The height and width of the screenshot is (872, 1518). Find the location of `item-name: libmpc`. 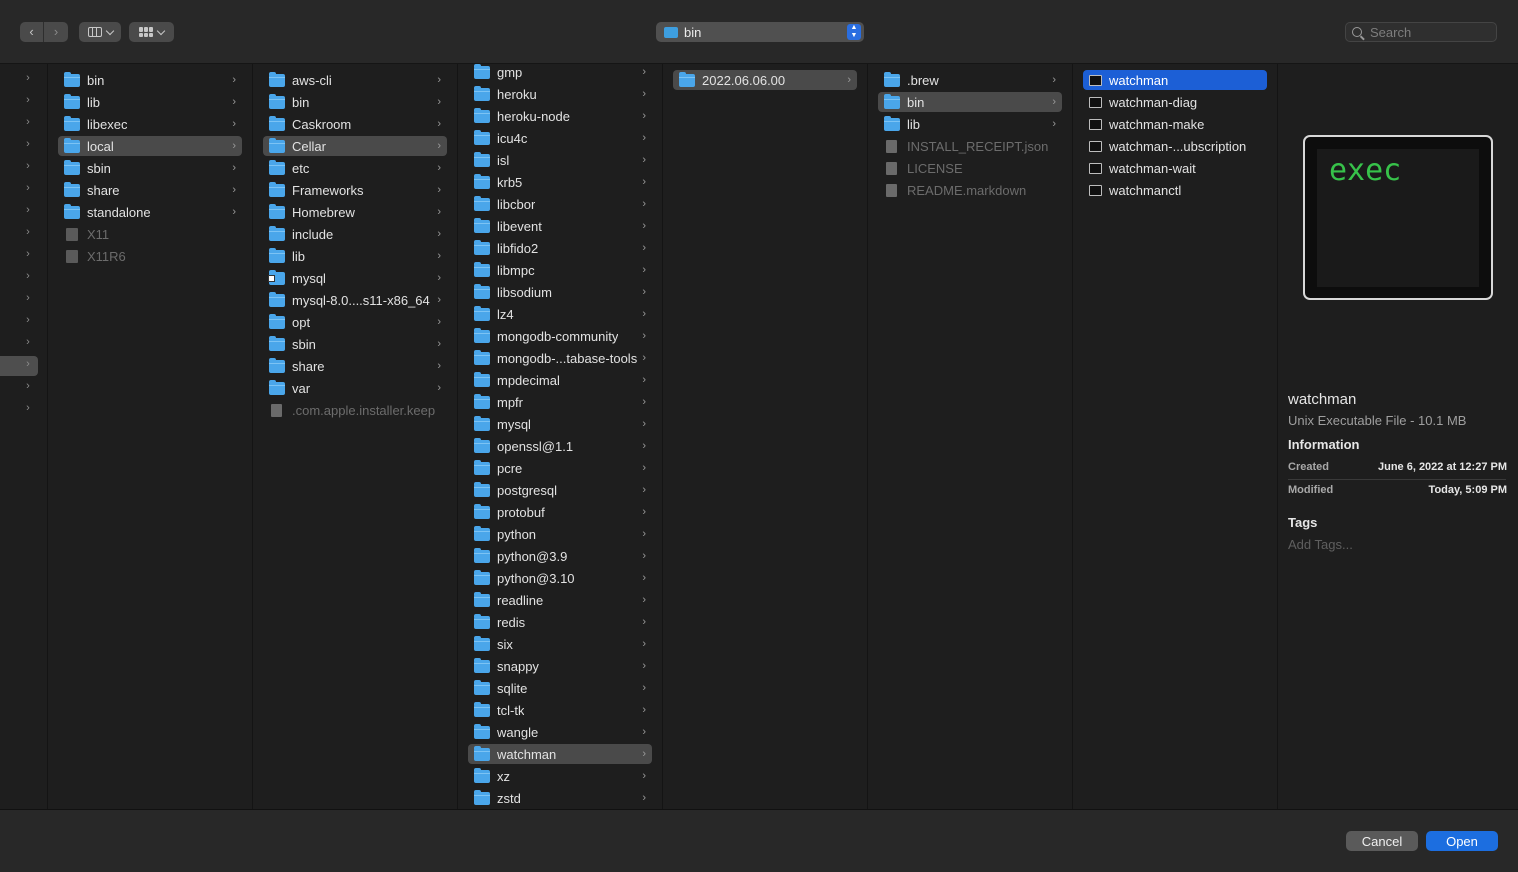

item-name: libmpc is located at coordinates (516, 270).